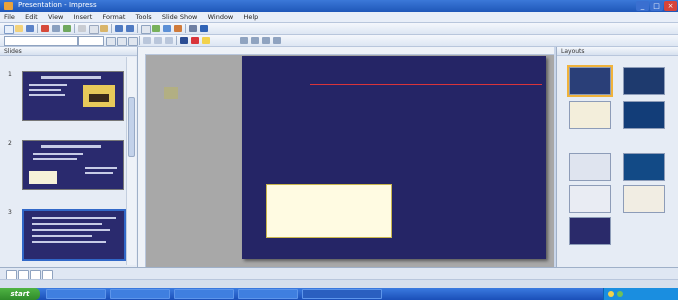 Image resolution: width=678 pixels, height=300 pixels. What do you see at coordinates (206, 40) in the screenshot?
I see `highlight-icon` at bounding box center [206, 40].